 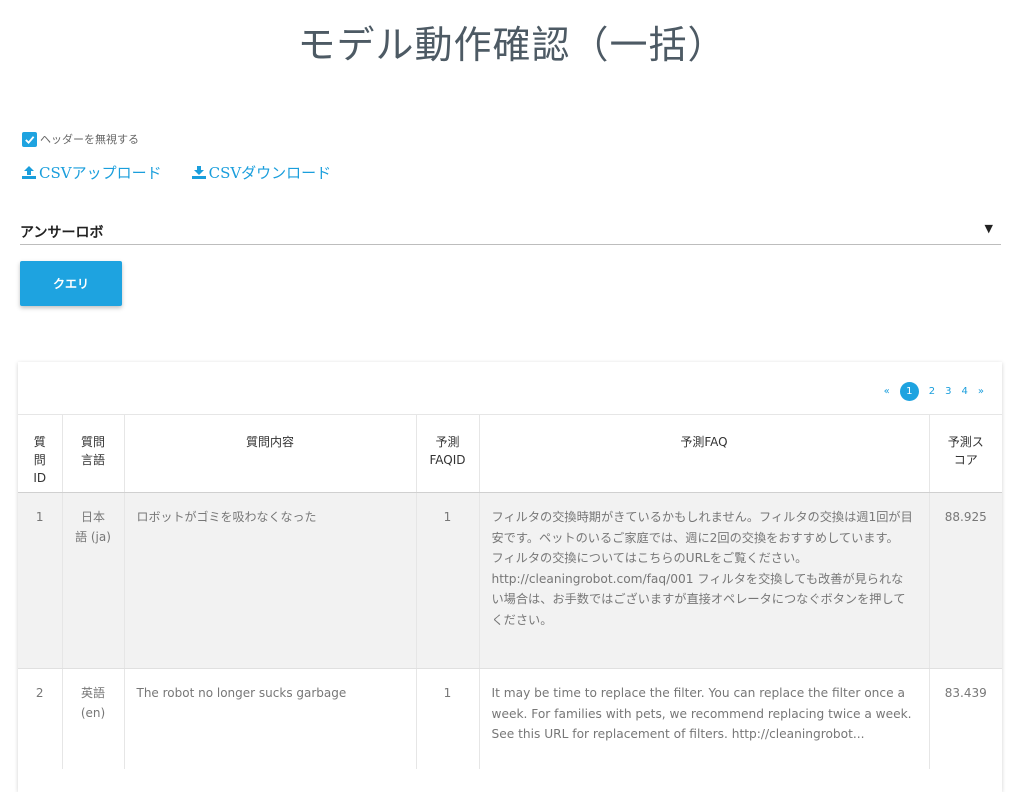 What do you see at coordinates (270, 173) in the screenshot?
I see `csv-download-label: CSVダウンロード` at bounding box center [270, 173].